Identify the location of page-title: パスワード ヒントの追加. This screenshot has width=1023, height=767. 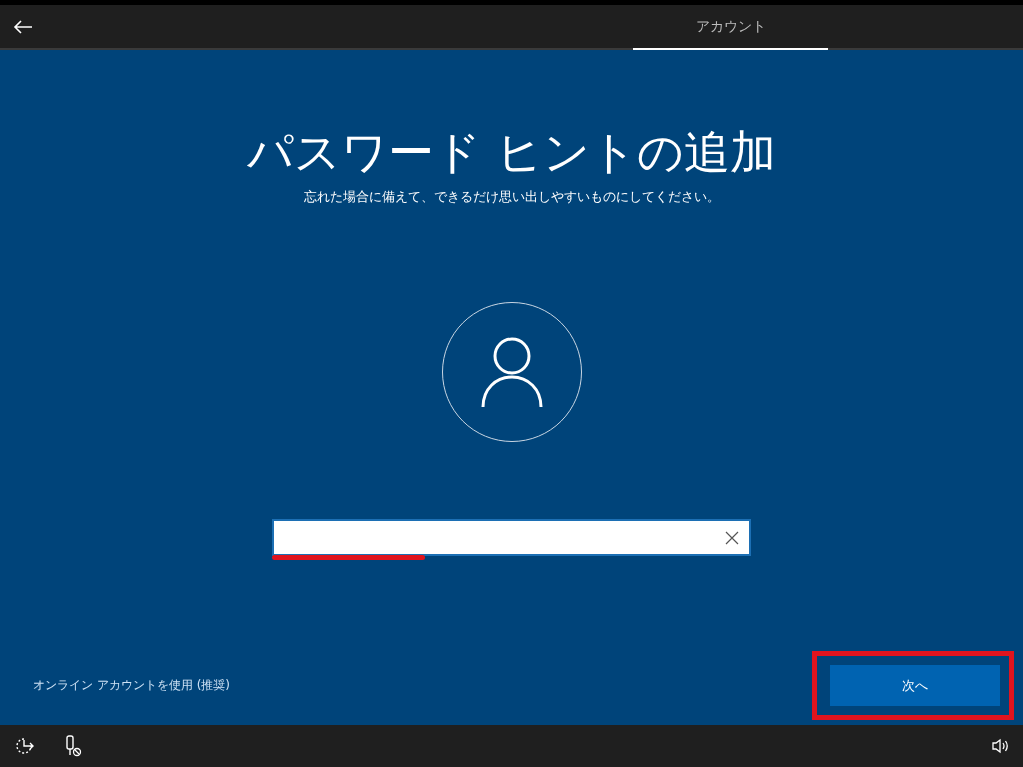
(511, 152).